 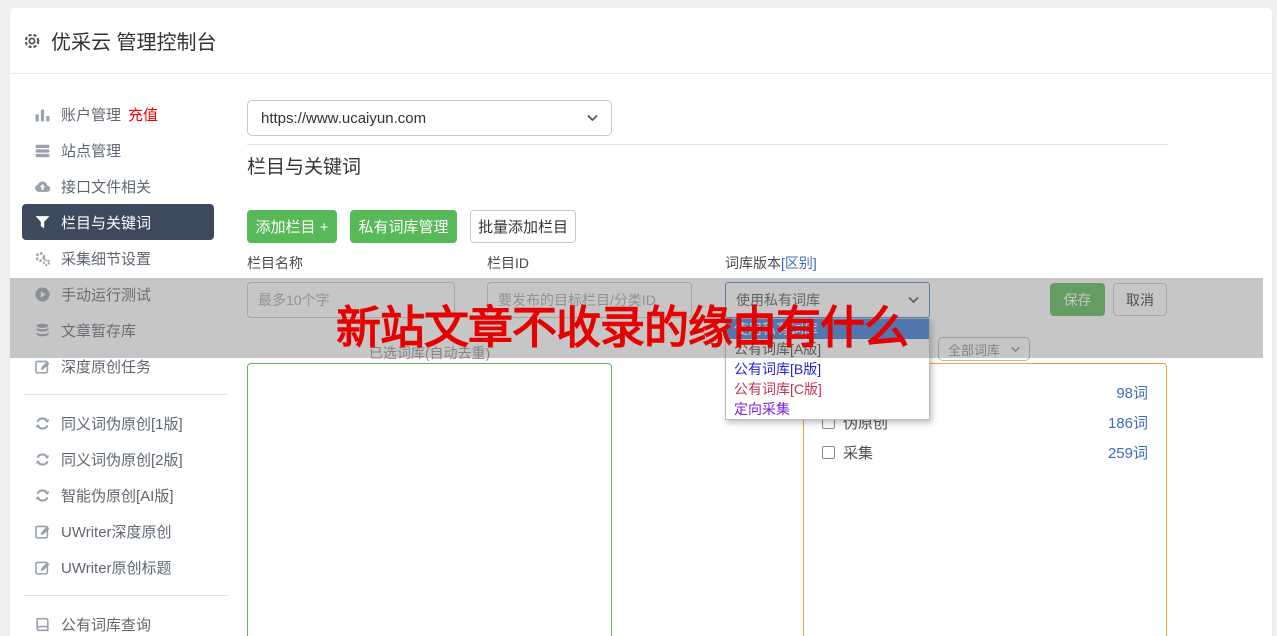 I want to click on site-select: https://www.ucaiyun.com, so click(x=429, y=118).